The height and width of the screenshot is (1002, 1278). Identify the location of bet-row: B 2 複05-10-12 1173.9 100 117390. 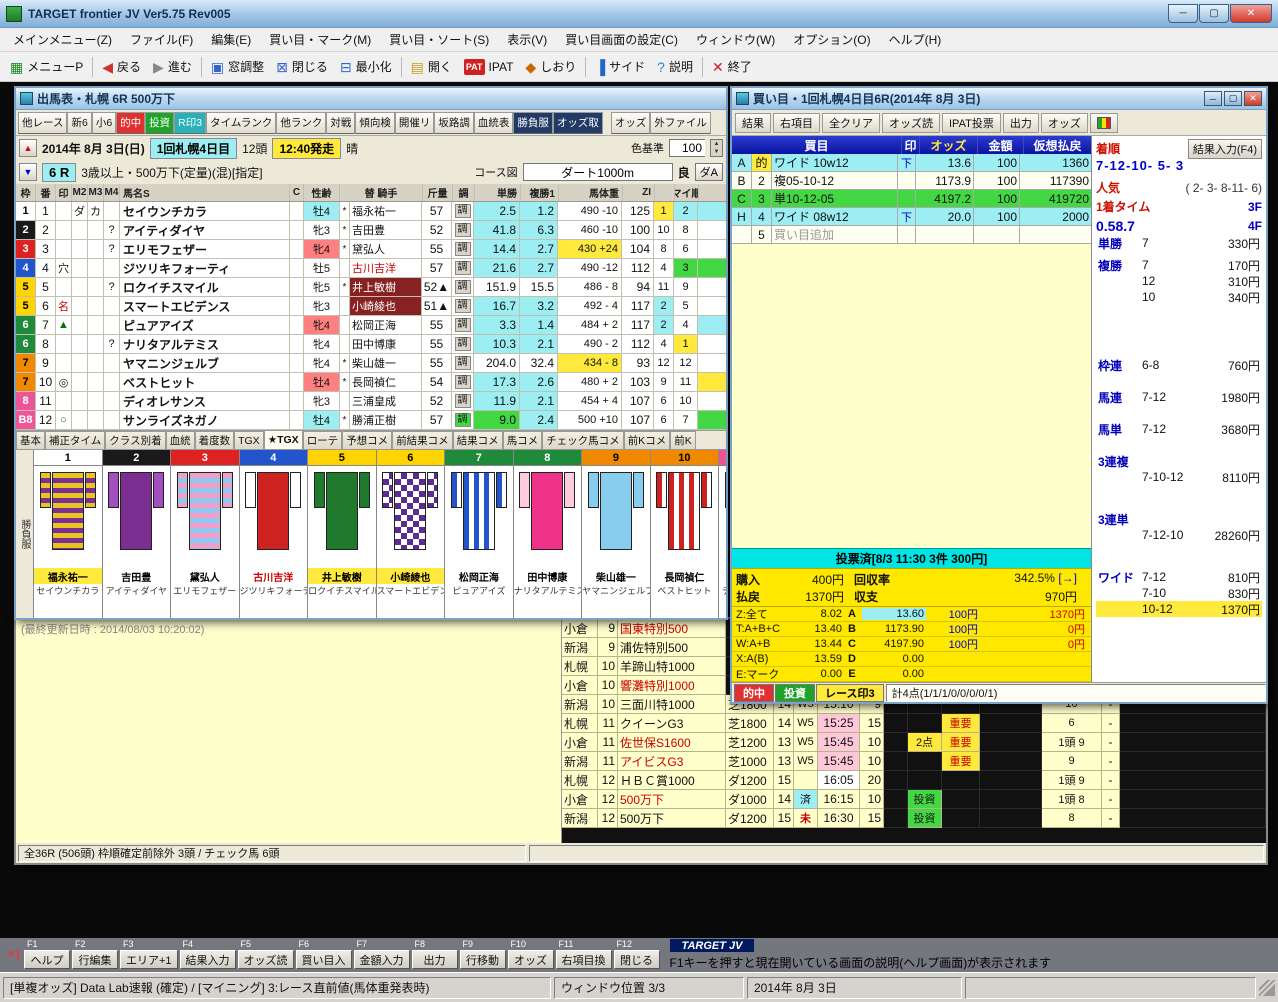
(911, 181).